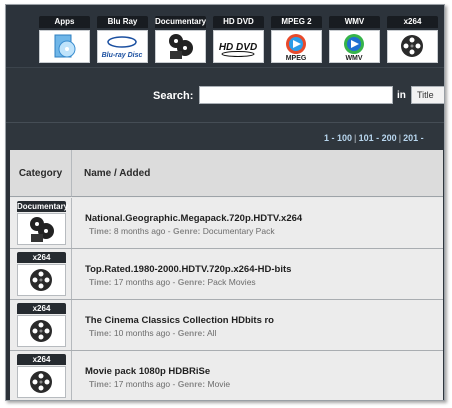  What do you see at coordinates (231, 282) in the screenshot?
I see `genre-value: Pack Movies` at bounding box center [231, 282].